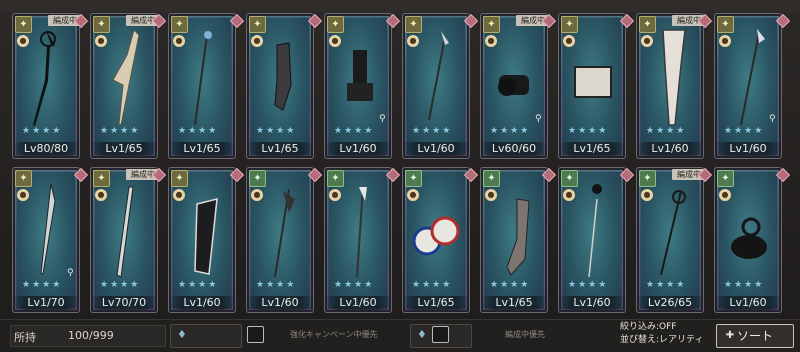 Image resolution: width=800 pixels, height=352 pixels. I want to click on weapon-card: ✦ ● 編成中 ★★★★ ⚲ Lv60/60, so click(514, 86).